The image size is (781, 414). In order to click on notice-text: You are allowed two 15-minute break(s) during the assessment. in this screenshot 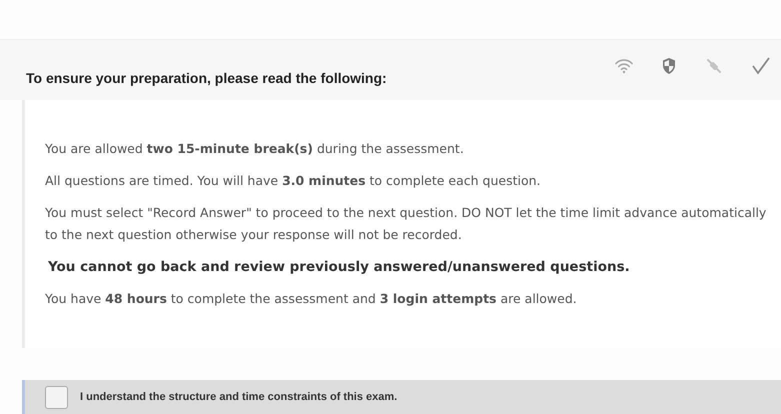, I will do `click(255, 149)`.